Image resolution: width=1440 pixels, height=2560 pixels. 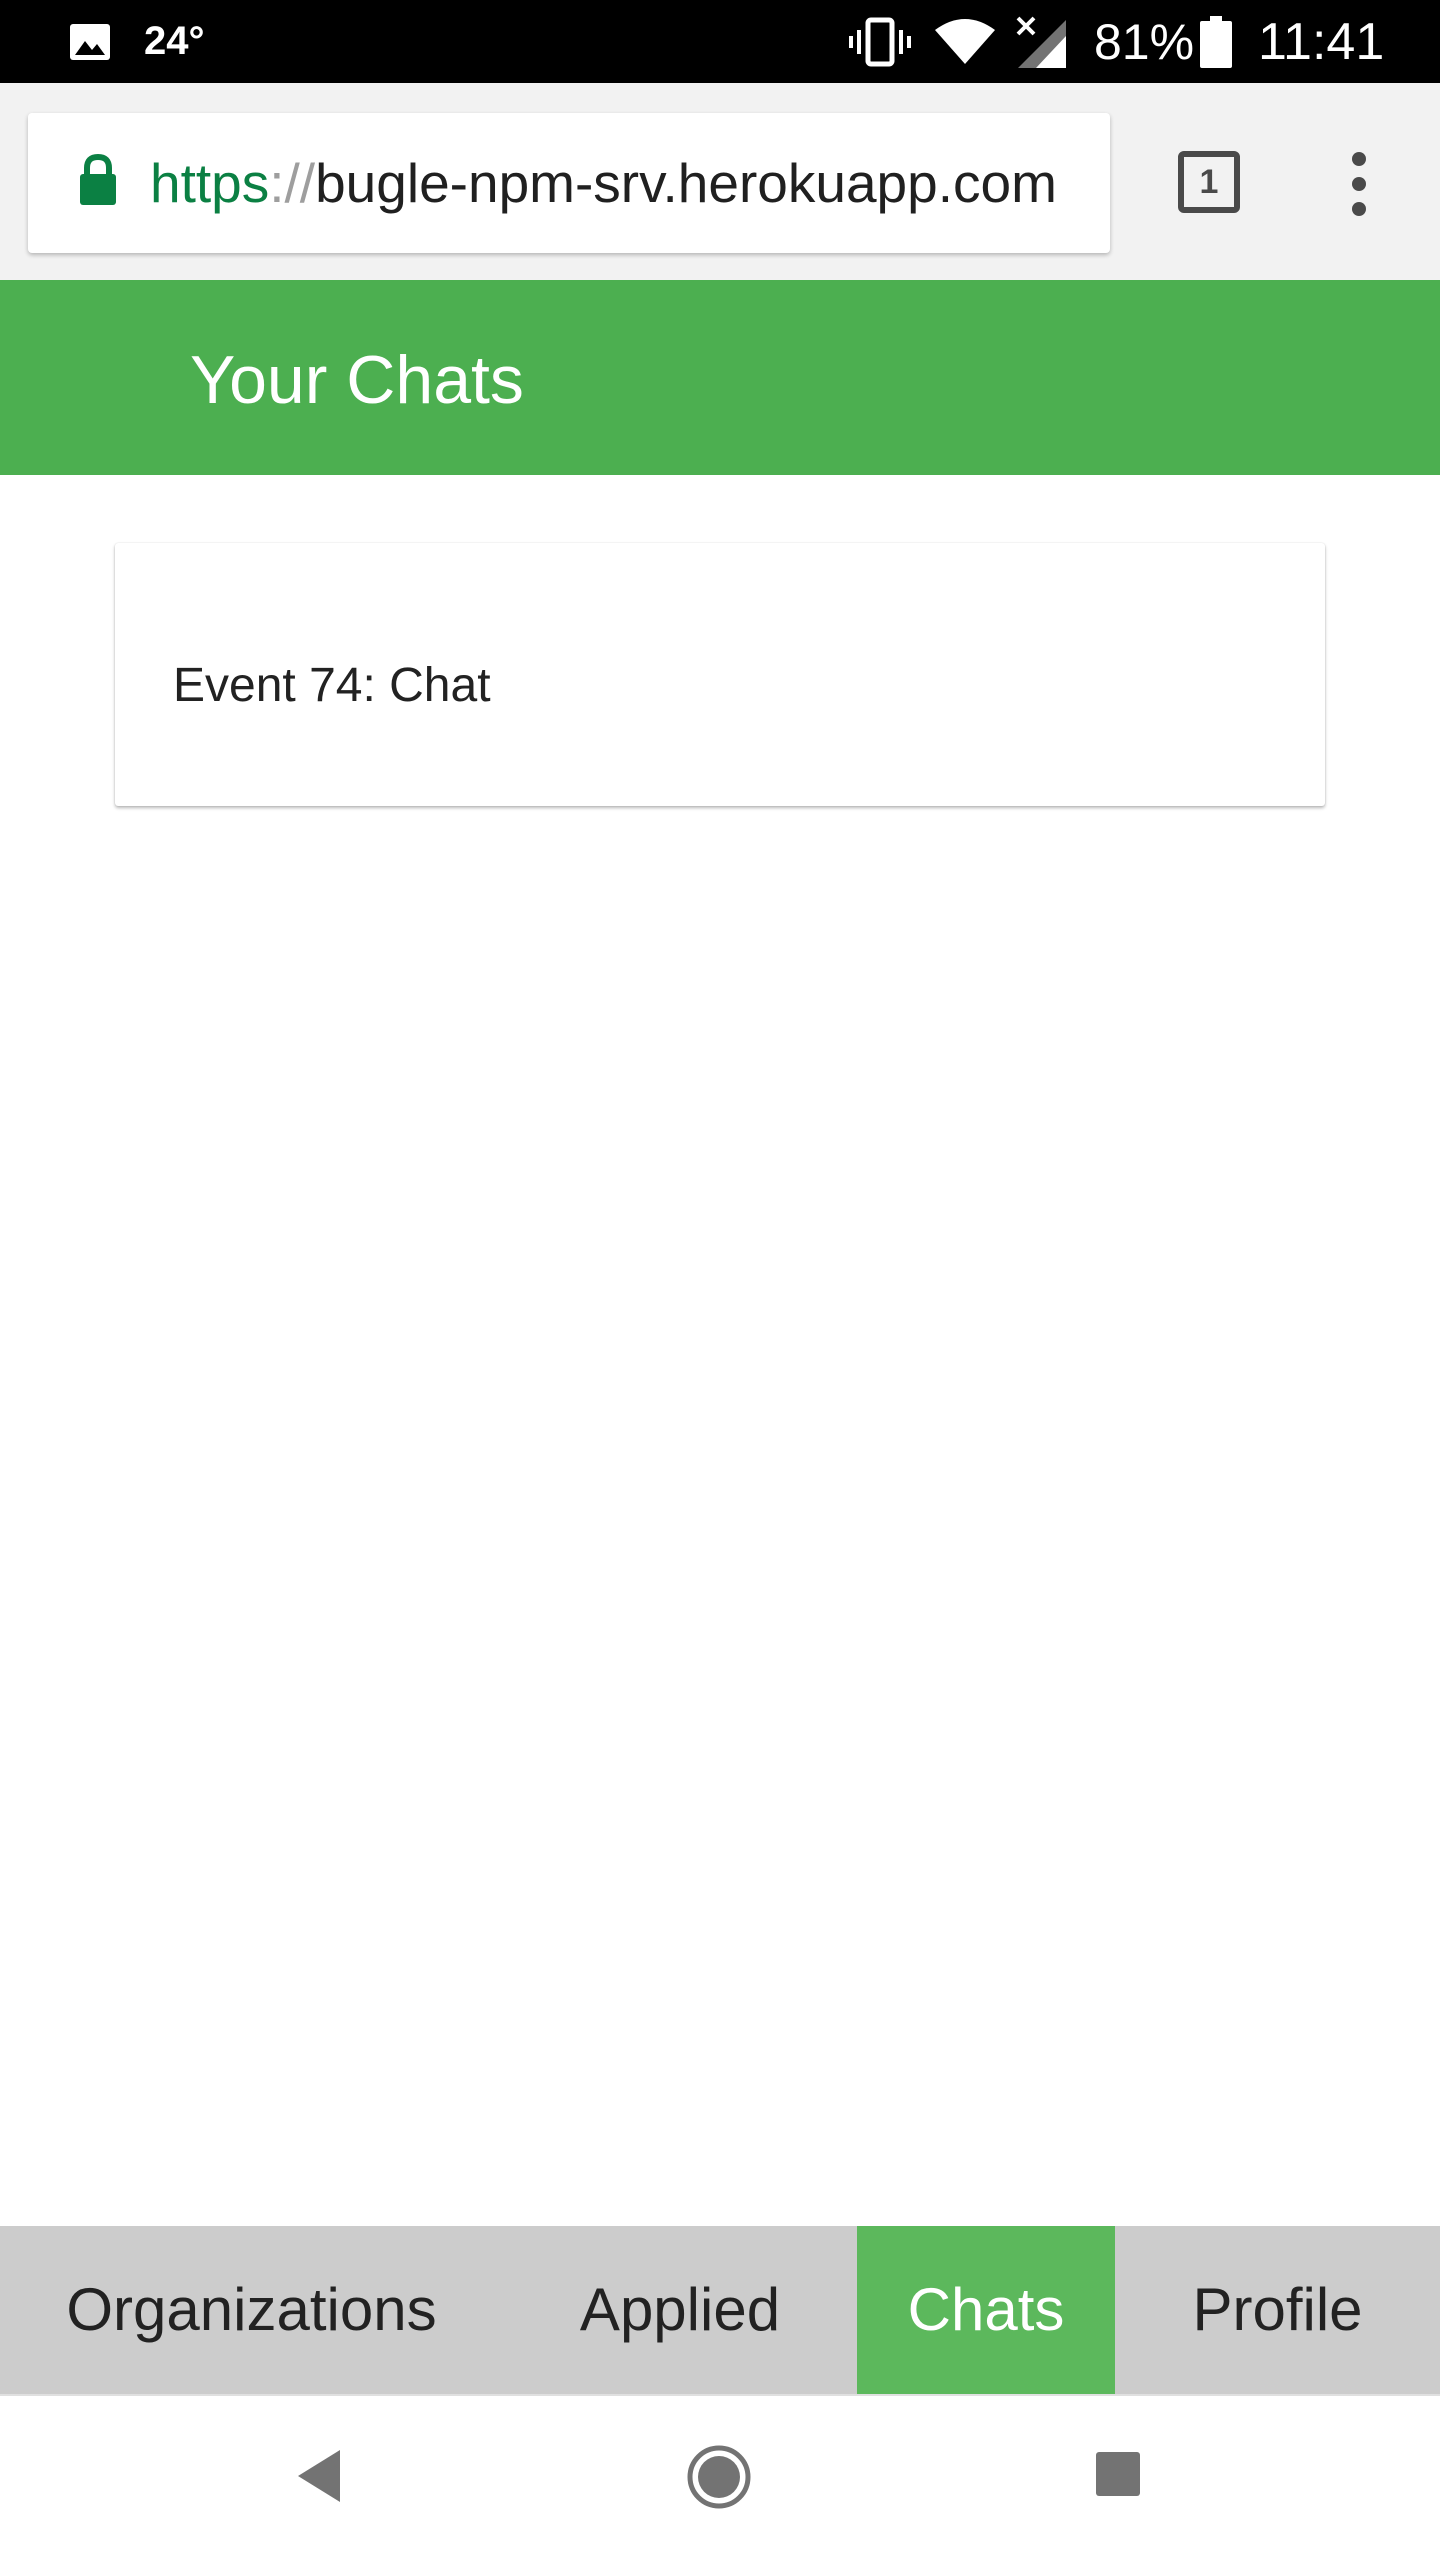 I want to click on status-bar: 24° 81% 11:41, so click(x=720, y=41).